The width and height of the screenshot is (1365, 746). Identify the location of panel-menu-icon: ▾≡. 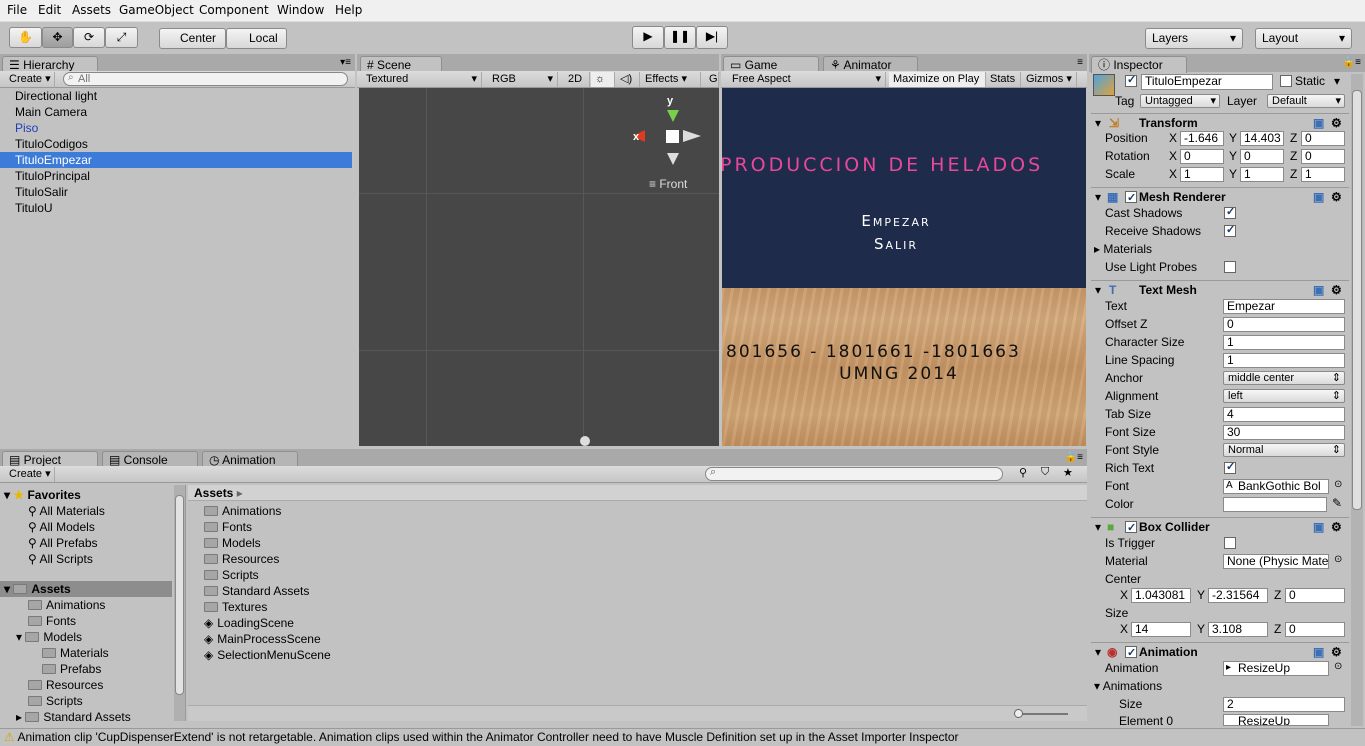
(345, 62).